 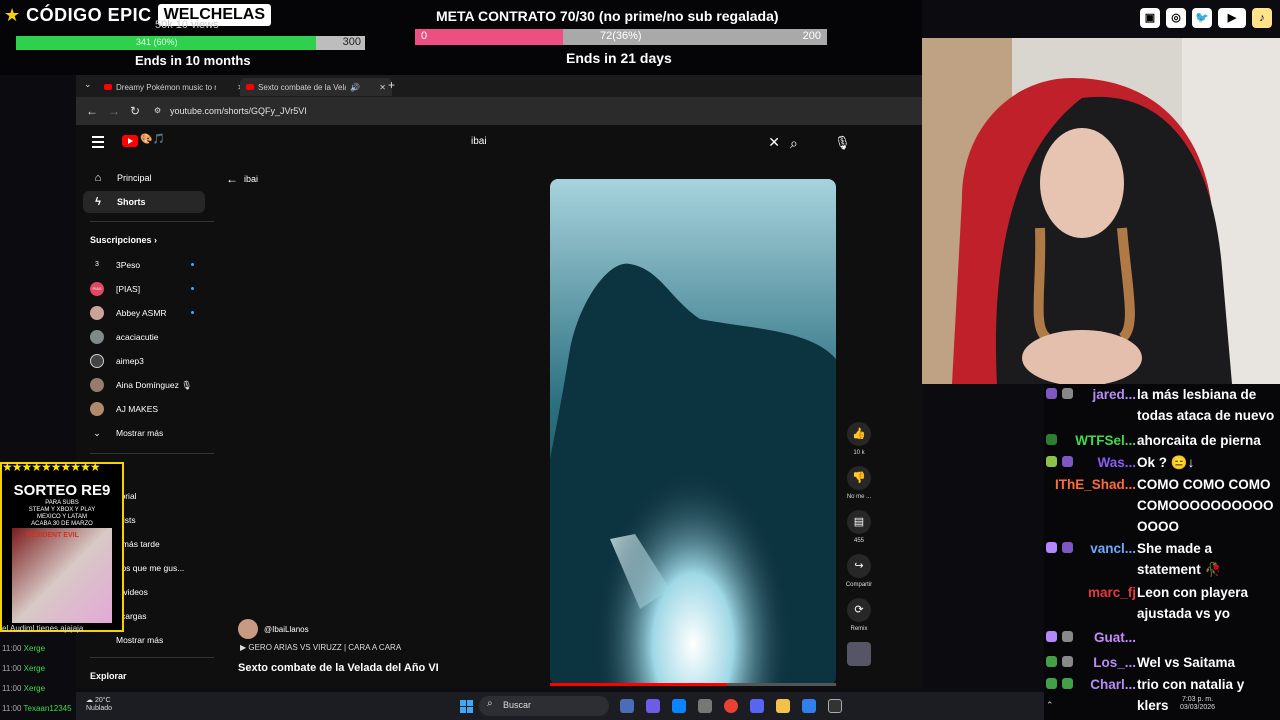 What do you see at coordinates (123, 240) in the screenshot?
I see `subscriptions-heading: Suscripciones ›` at bounding box center [123, 240].